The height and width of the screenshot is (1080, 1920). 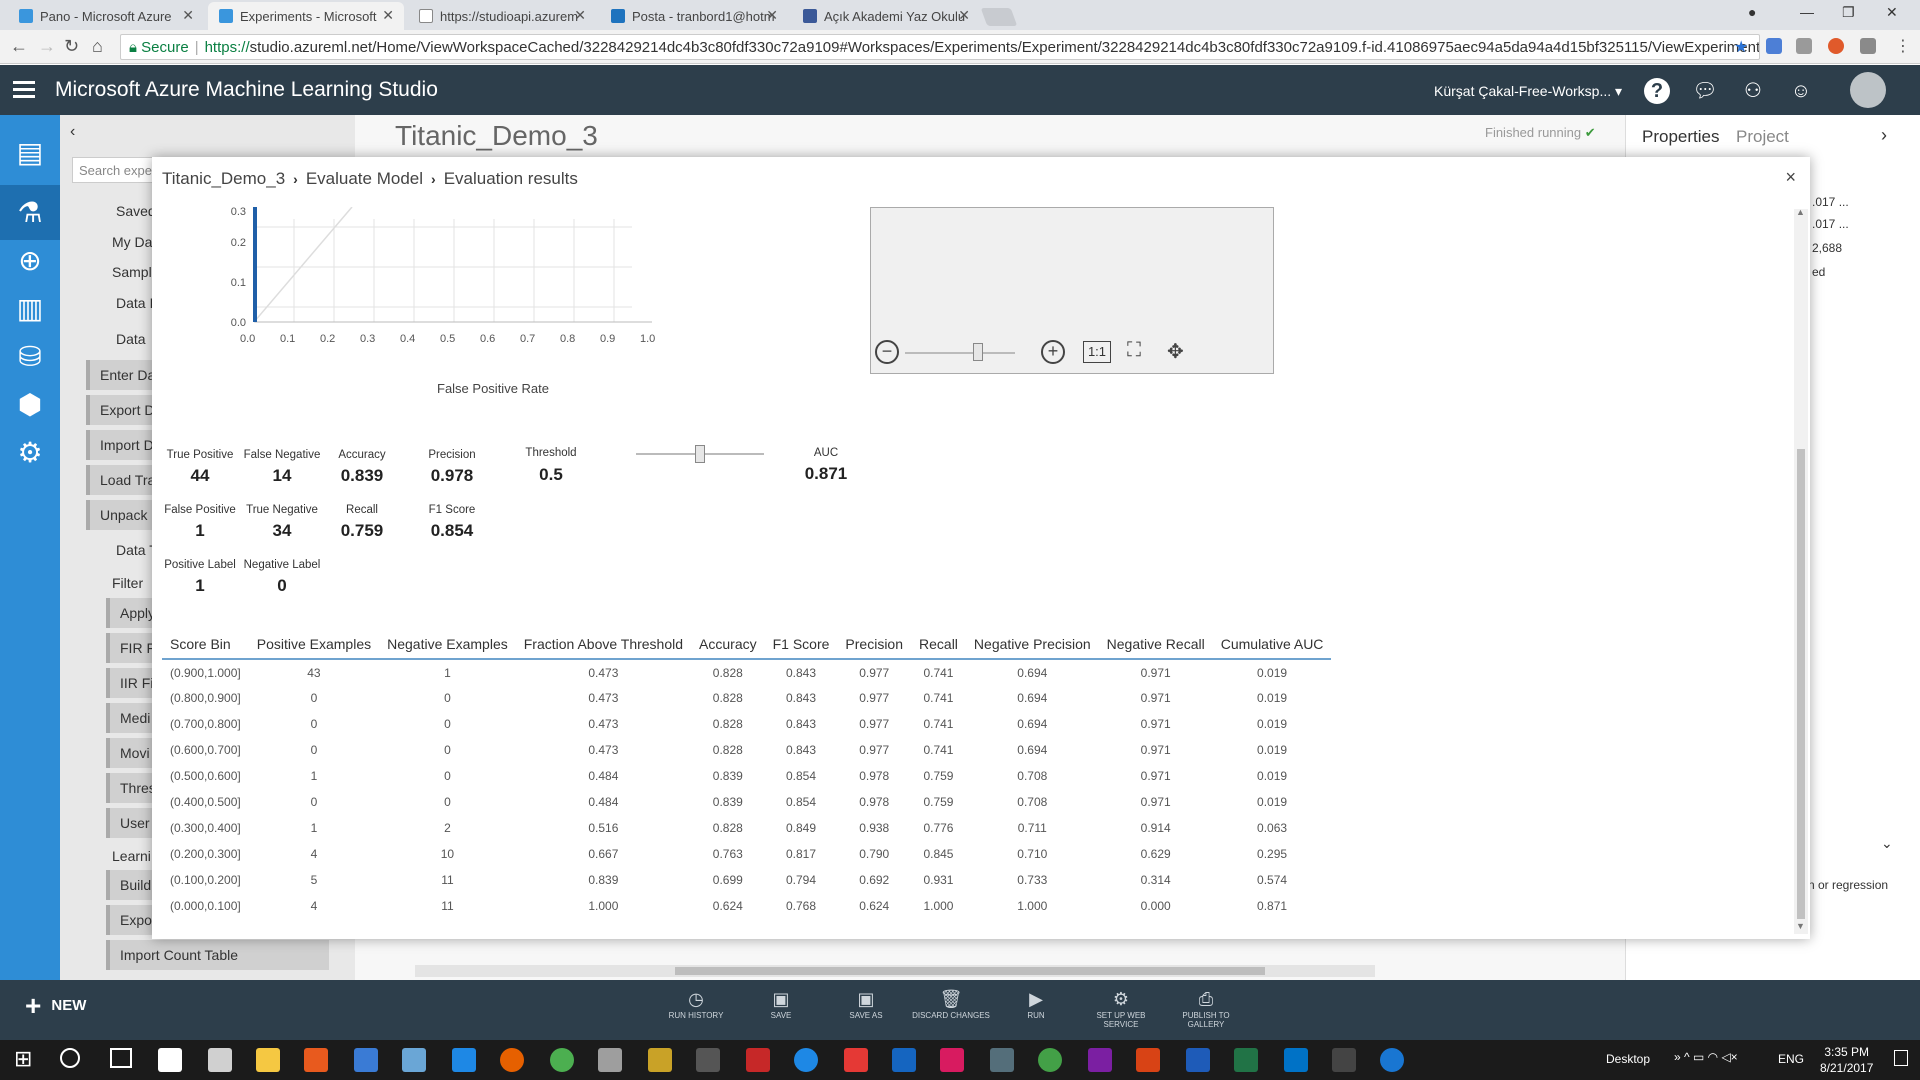 I want to click on bookmark-star-icon: ★, so click(x=1741, y=47).